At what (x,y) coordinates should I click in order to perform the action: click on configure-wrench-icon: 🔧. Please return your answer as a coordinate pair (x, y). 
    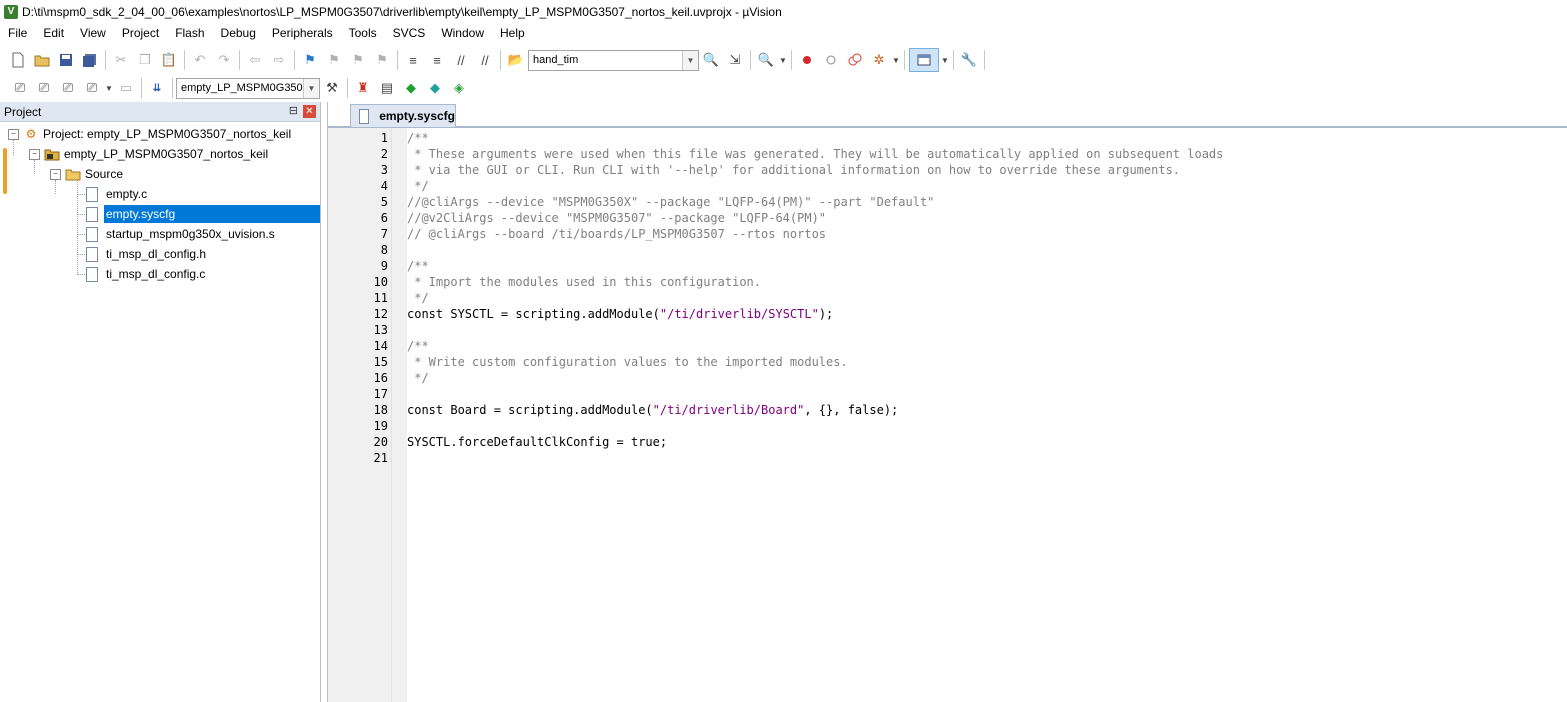
    Looking at the image, I should click on (969, 60).